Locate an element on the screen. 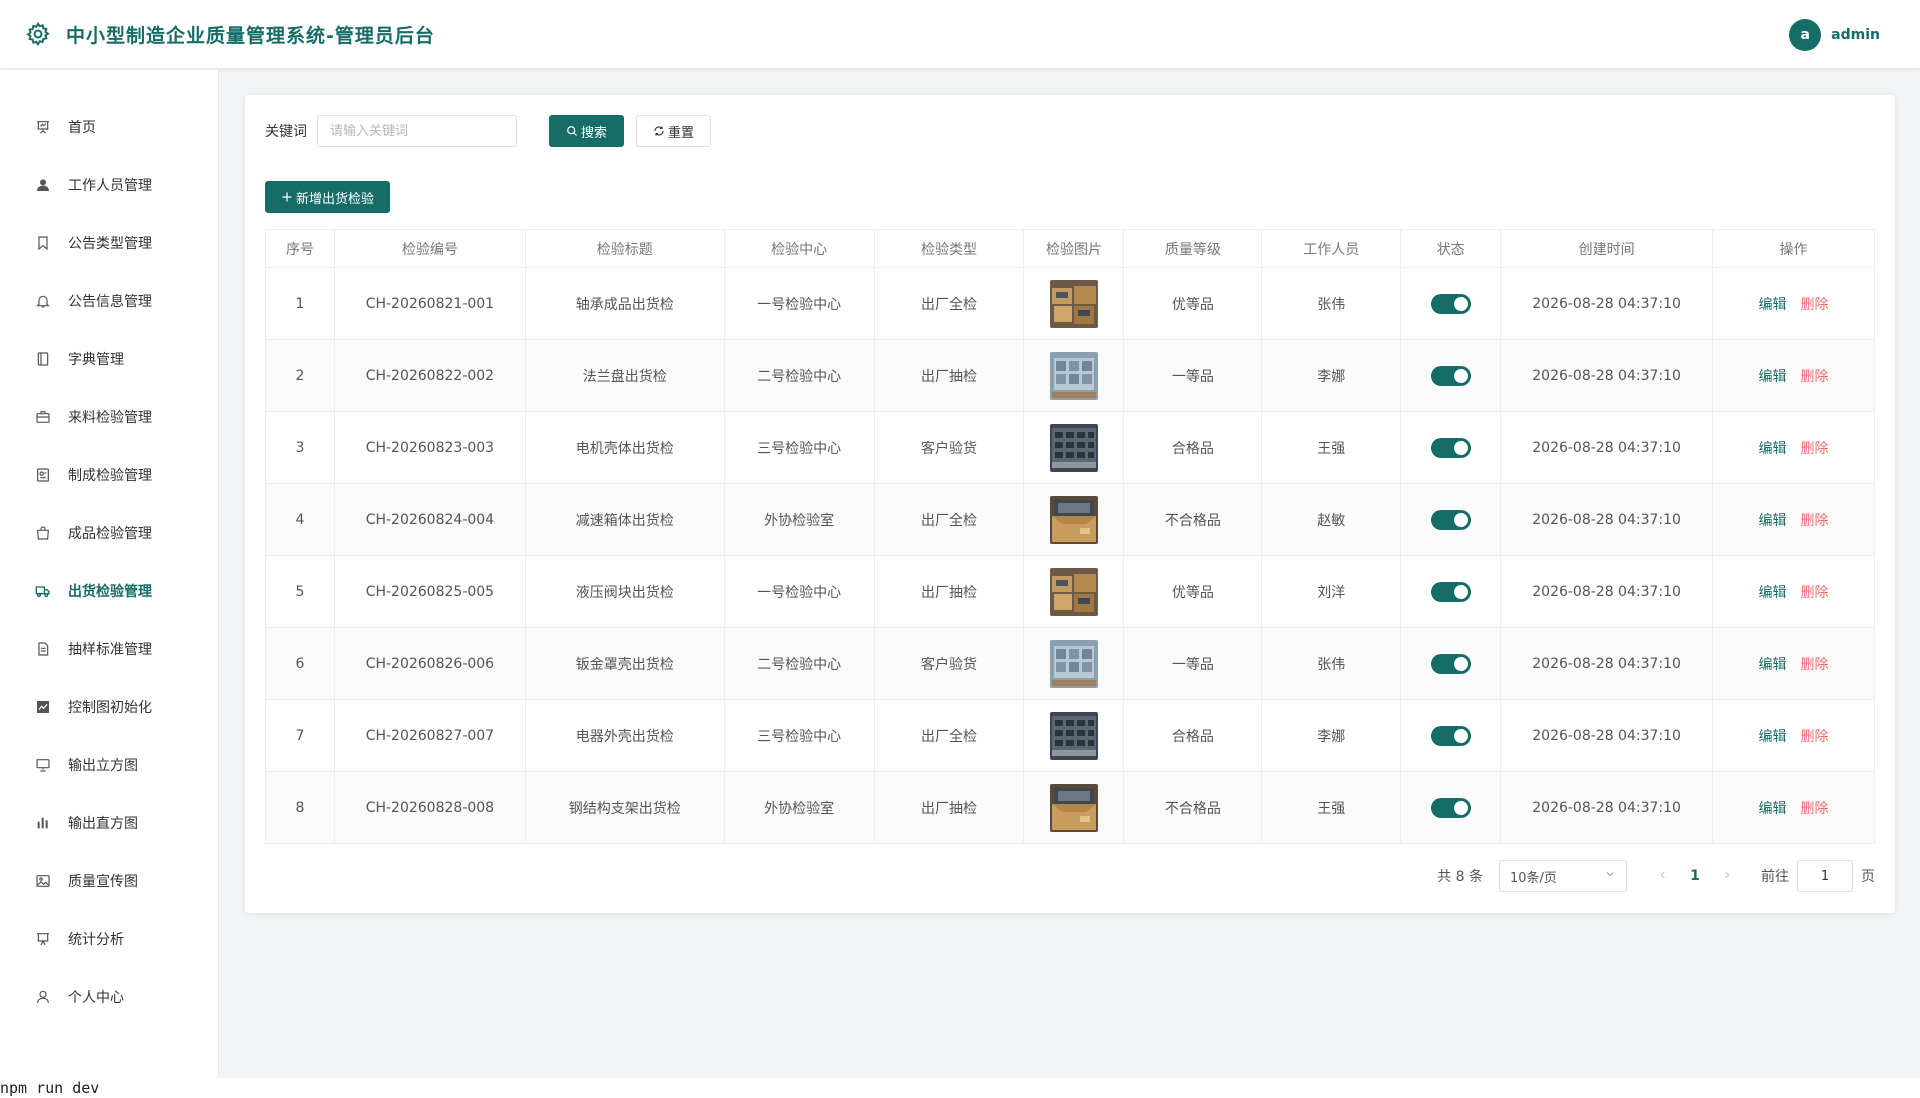  user-name: admin is located at coordinates (1855, 35).